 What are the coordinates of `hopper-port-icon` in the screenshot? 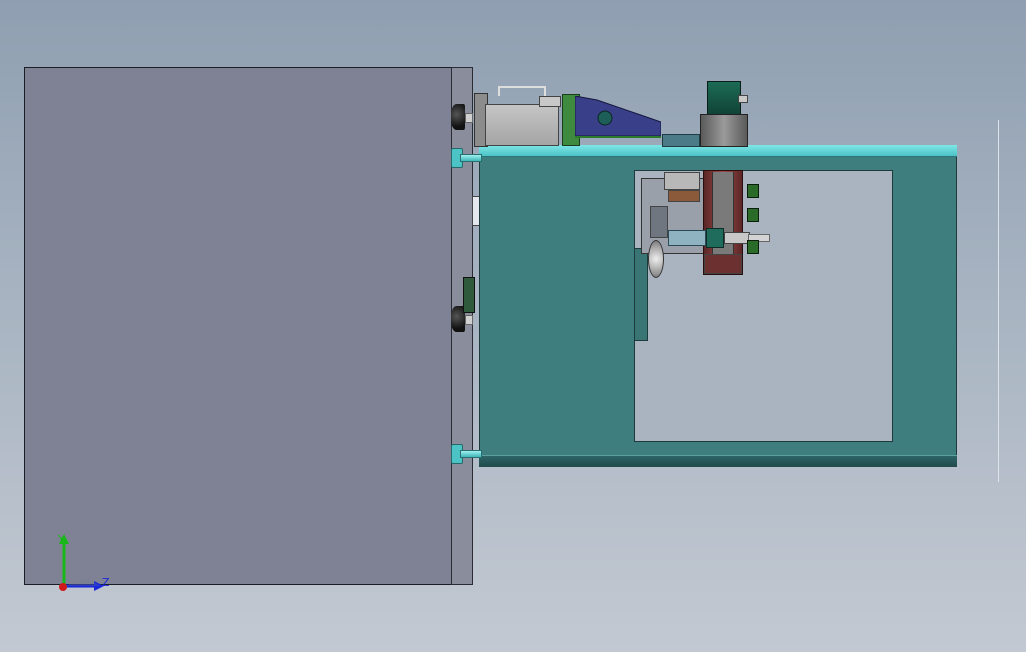 It's located at (605, 118).